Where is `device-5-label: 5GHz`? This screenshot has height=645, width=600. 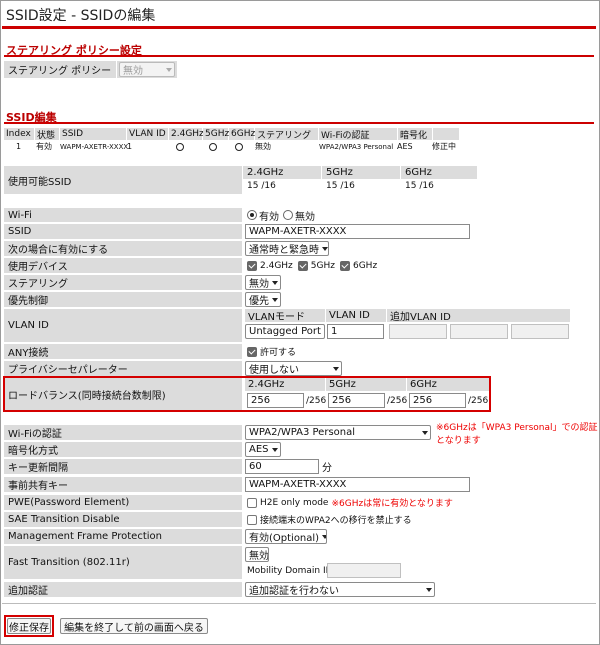 device-5-label: 5GHz is located at coordinates (322, 265).